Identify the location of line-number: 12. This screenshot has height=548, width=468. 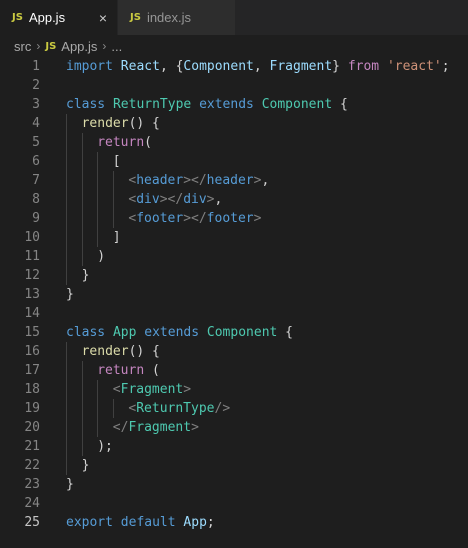
(32, 275).